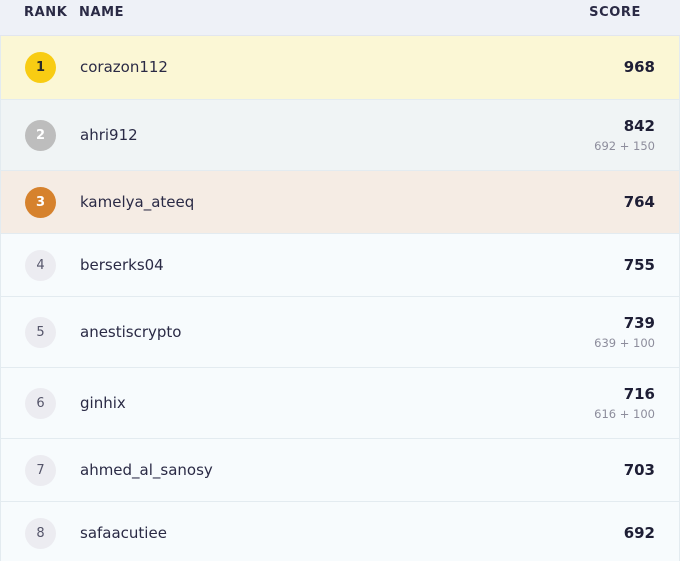 This screenshot has height=561, width=680. Describe the element at coordinates (340, 332) in the screenshot. I see `leaderboard-row: 5 anestiscrypto 739 639 + 100` at that location.